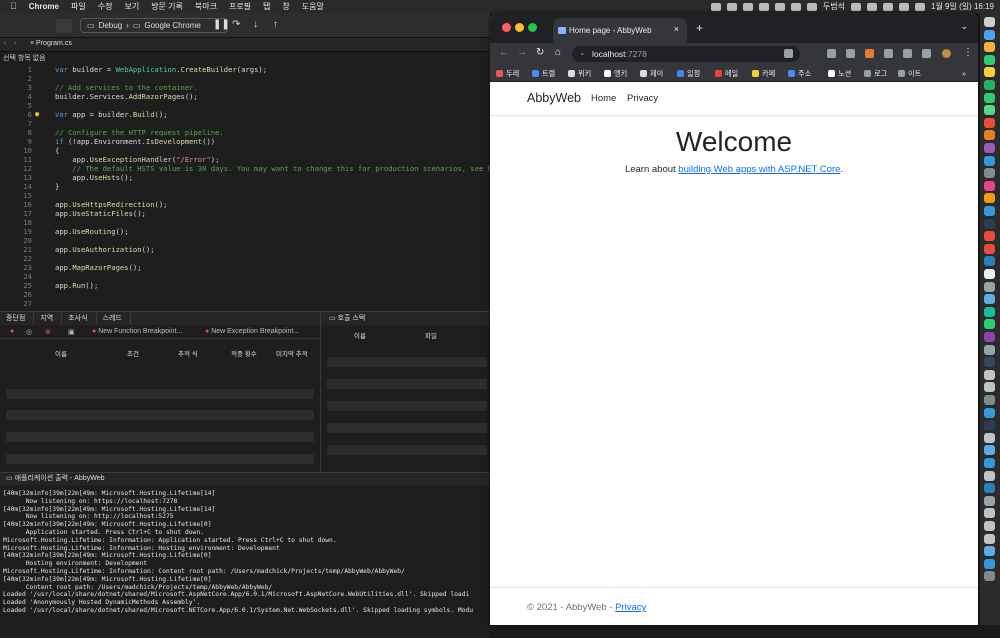  I want to click on code-line: 3 // Add services to the container., so click(245, 87).